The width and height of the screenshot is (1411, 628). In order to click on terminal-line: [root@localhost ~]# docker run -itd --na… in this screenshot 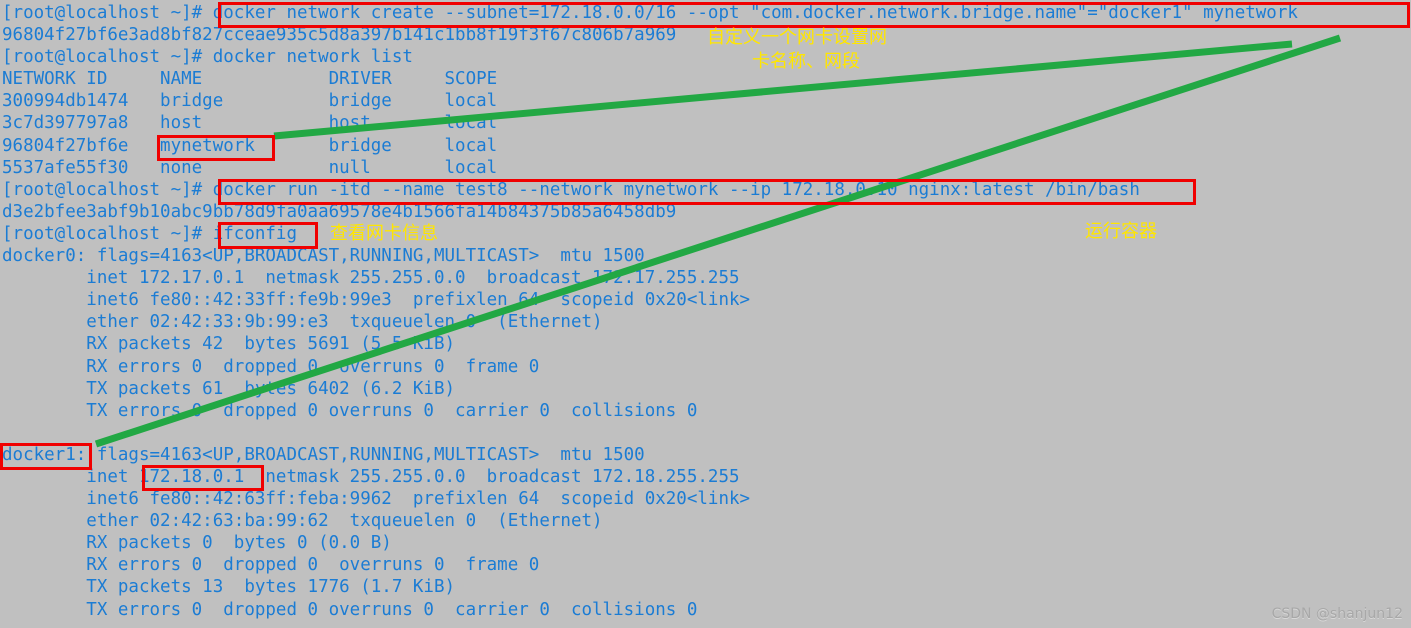, I will do `click(571, 189)`.